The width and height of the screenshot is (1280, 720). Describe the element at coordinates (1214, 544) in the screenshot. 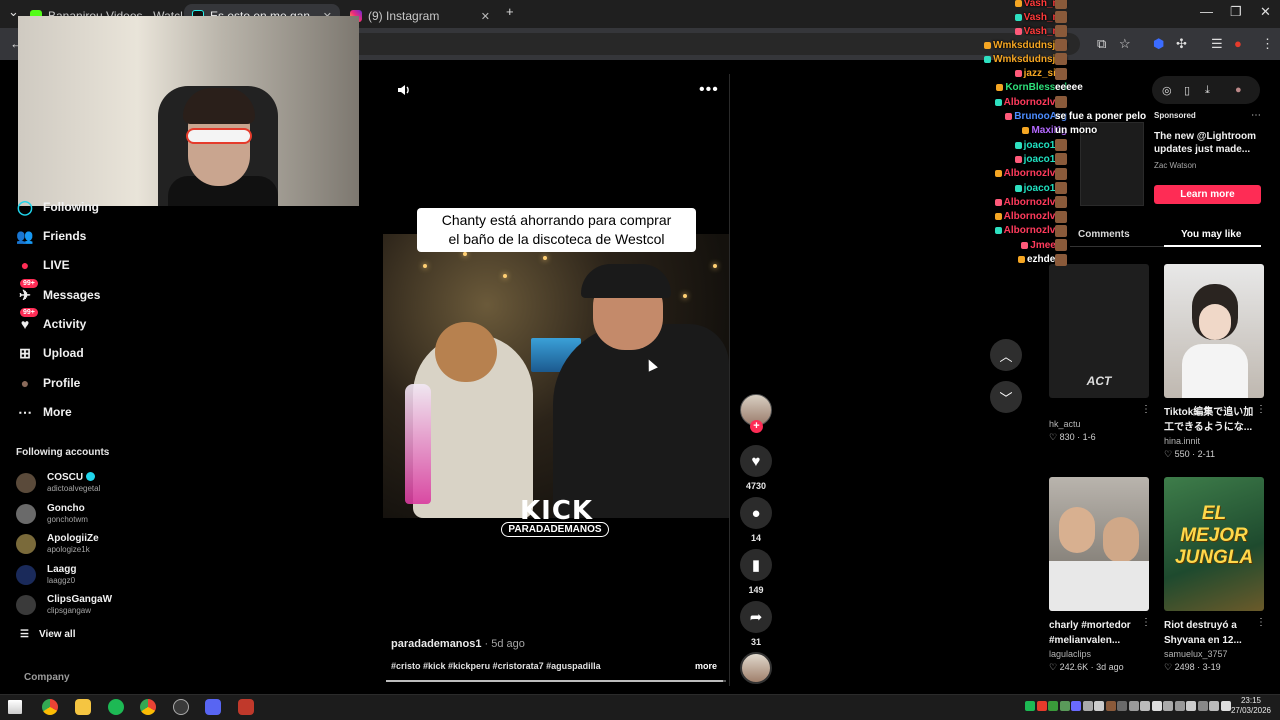

I see `video-card-thumbnail: EL MEJOR JUNGLA` at that location.